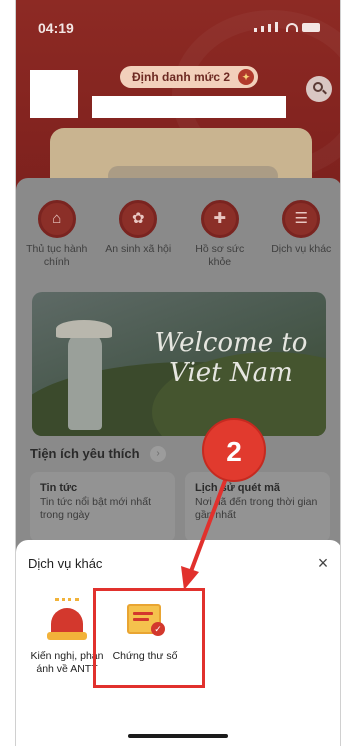  What do you see at coordinates (311, 27) in the screenshot?
I see `battery-icon` at bounding box center [311, 27].